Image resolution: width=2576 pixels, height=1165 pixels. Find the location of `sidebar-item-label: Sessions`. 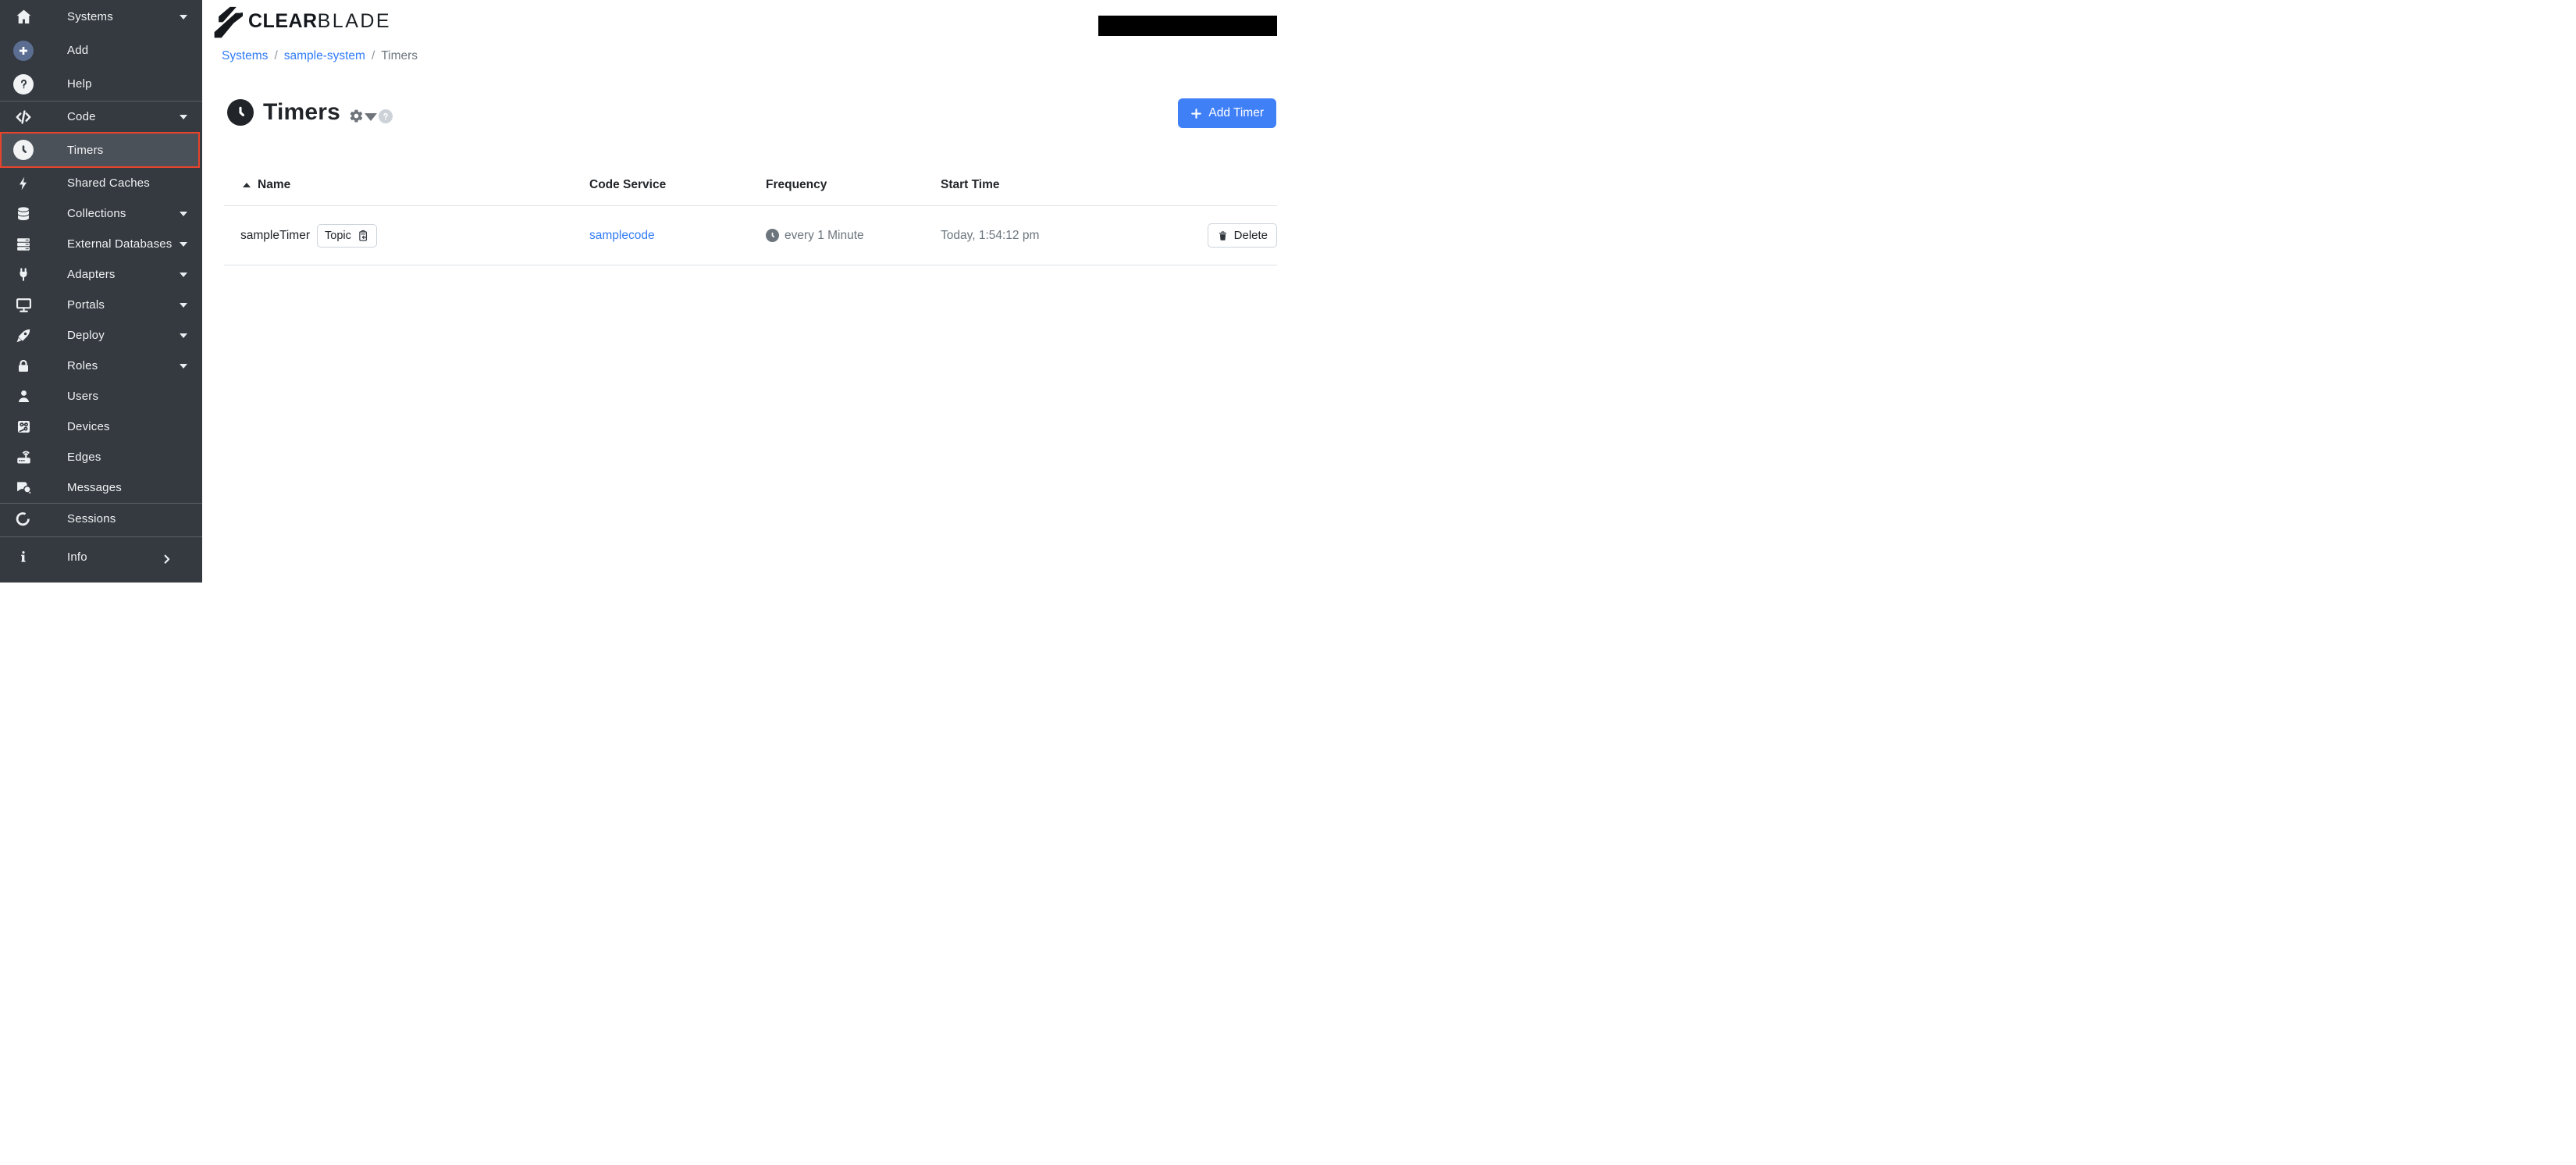

sidebar-item-label: Sessions is located at coordinates (91, 518).